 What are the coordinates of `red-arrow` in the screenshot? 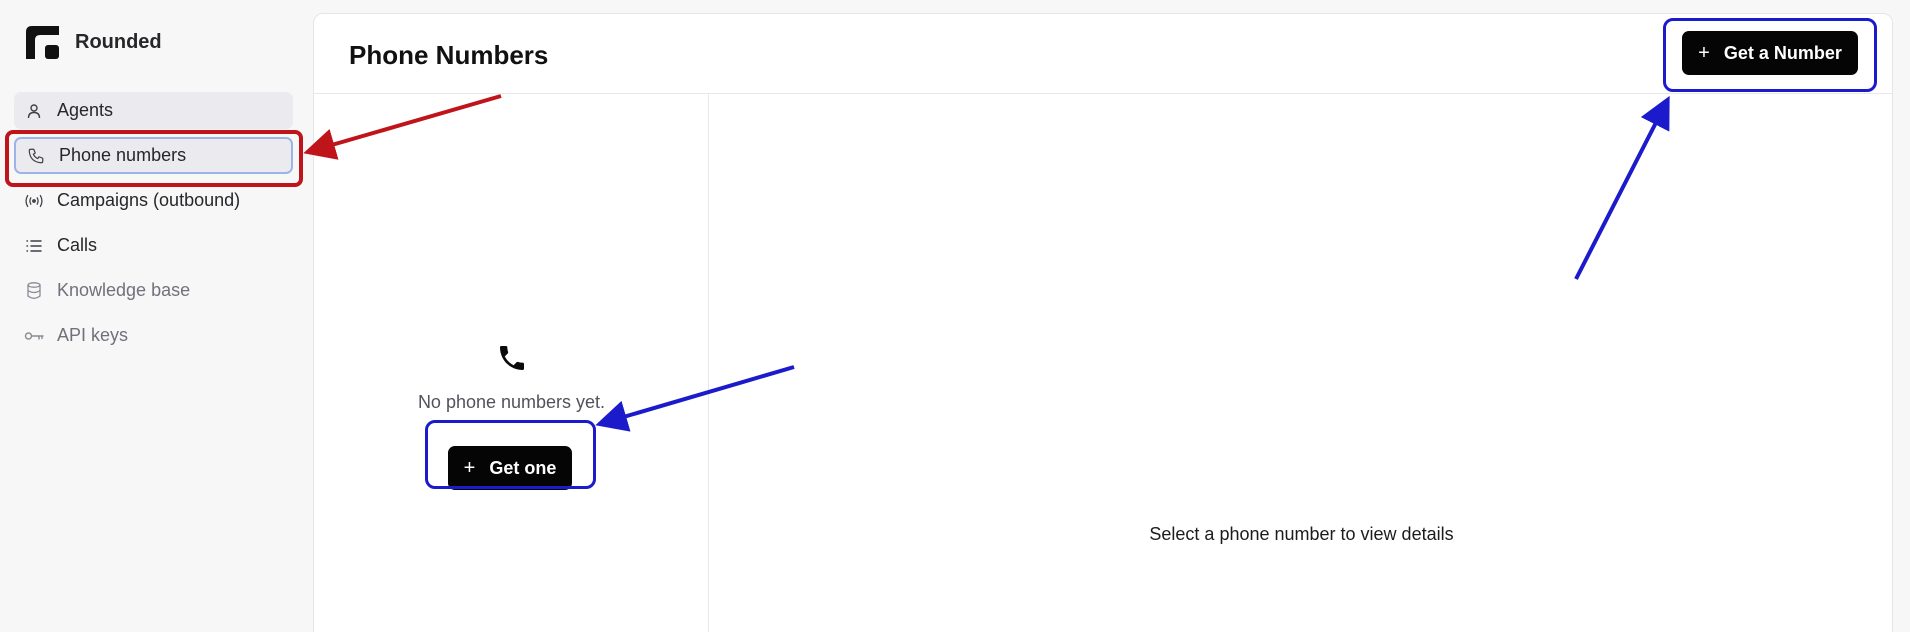 It's located at (402, 127).